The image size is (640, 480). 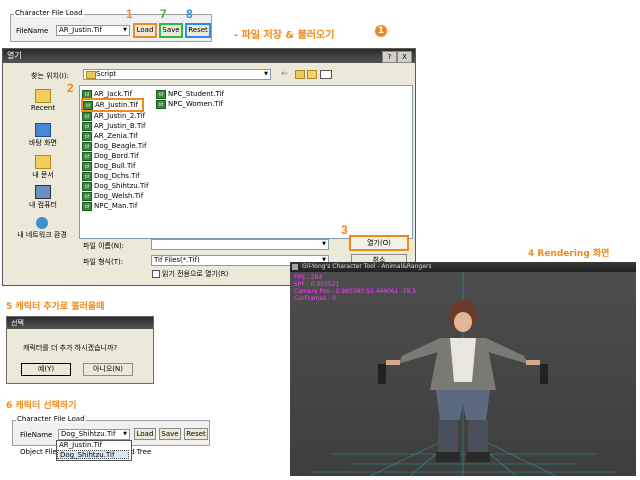 I want to click on confirm-title: 선택, so click(x=17, y=323).